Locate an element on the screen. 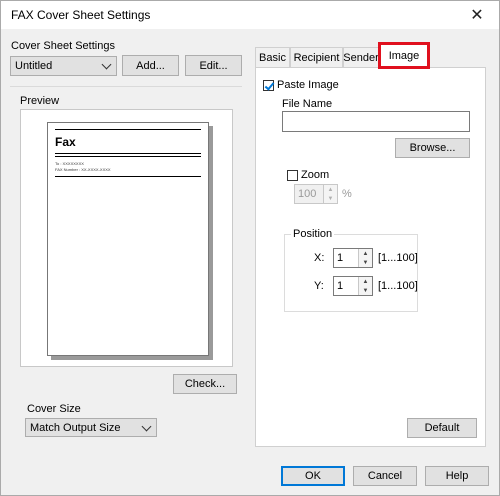  x-range: [1...100] is located at coordinates (398, 258).